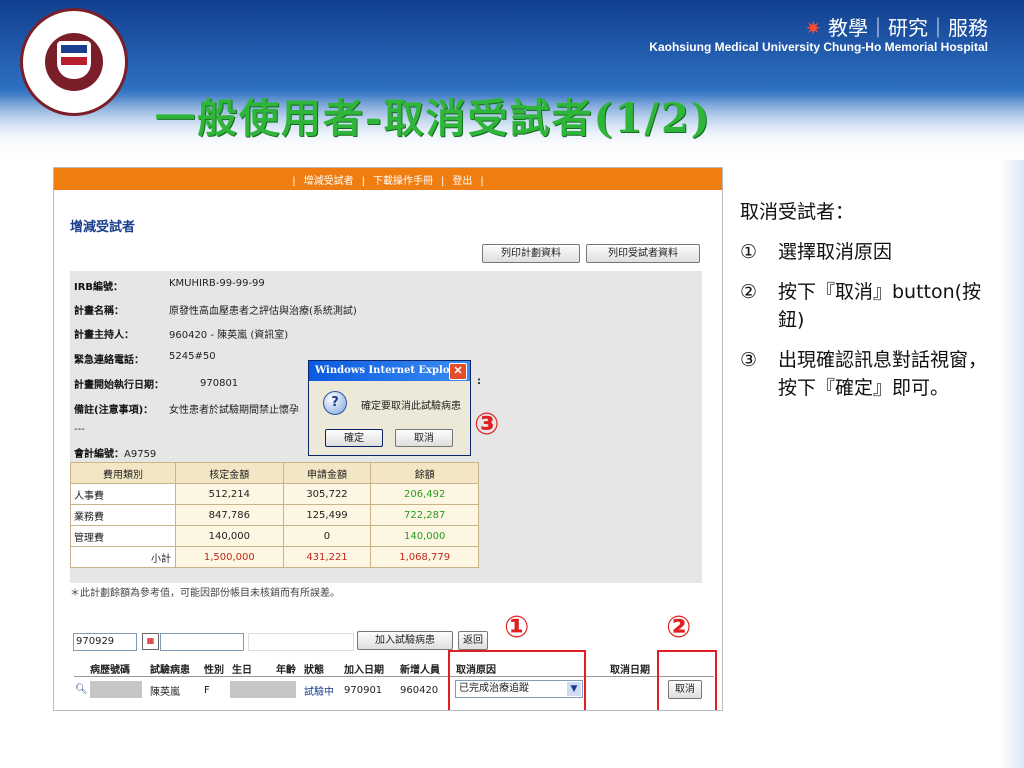  Describe the element at coordinates (103, 227) in the screenshot. I see `section-title: 增減受試者` at that location.